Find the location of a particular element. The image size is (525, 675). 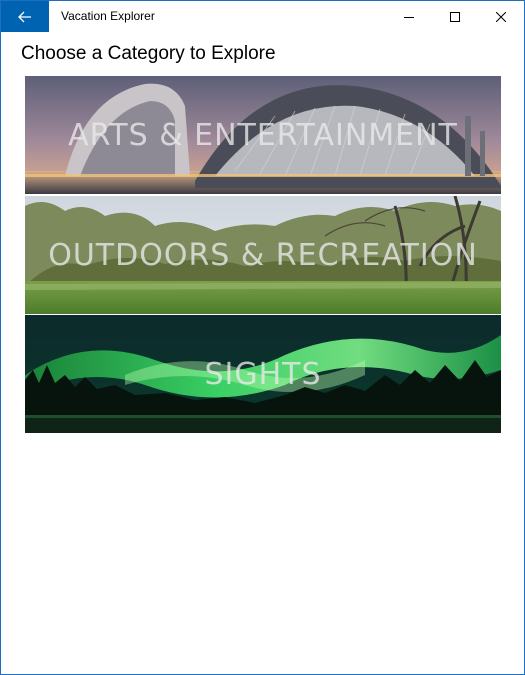

arrow-left-icon is located at coordinates (24, 16).